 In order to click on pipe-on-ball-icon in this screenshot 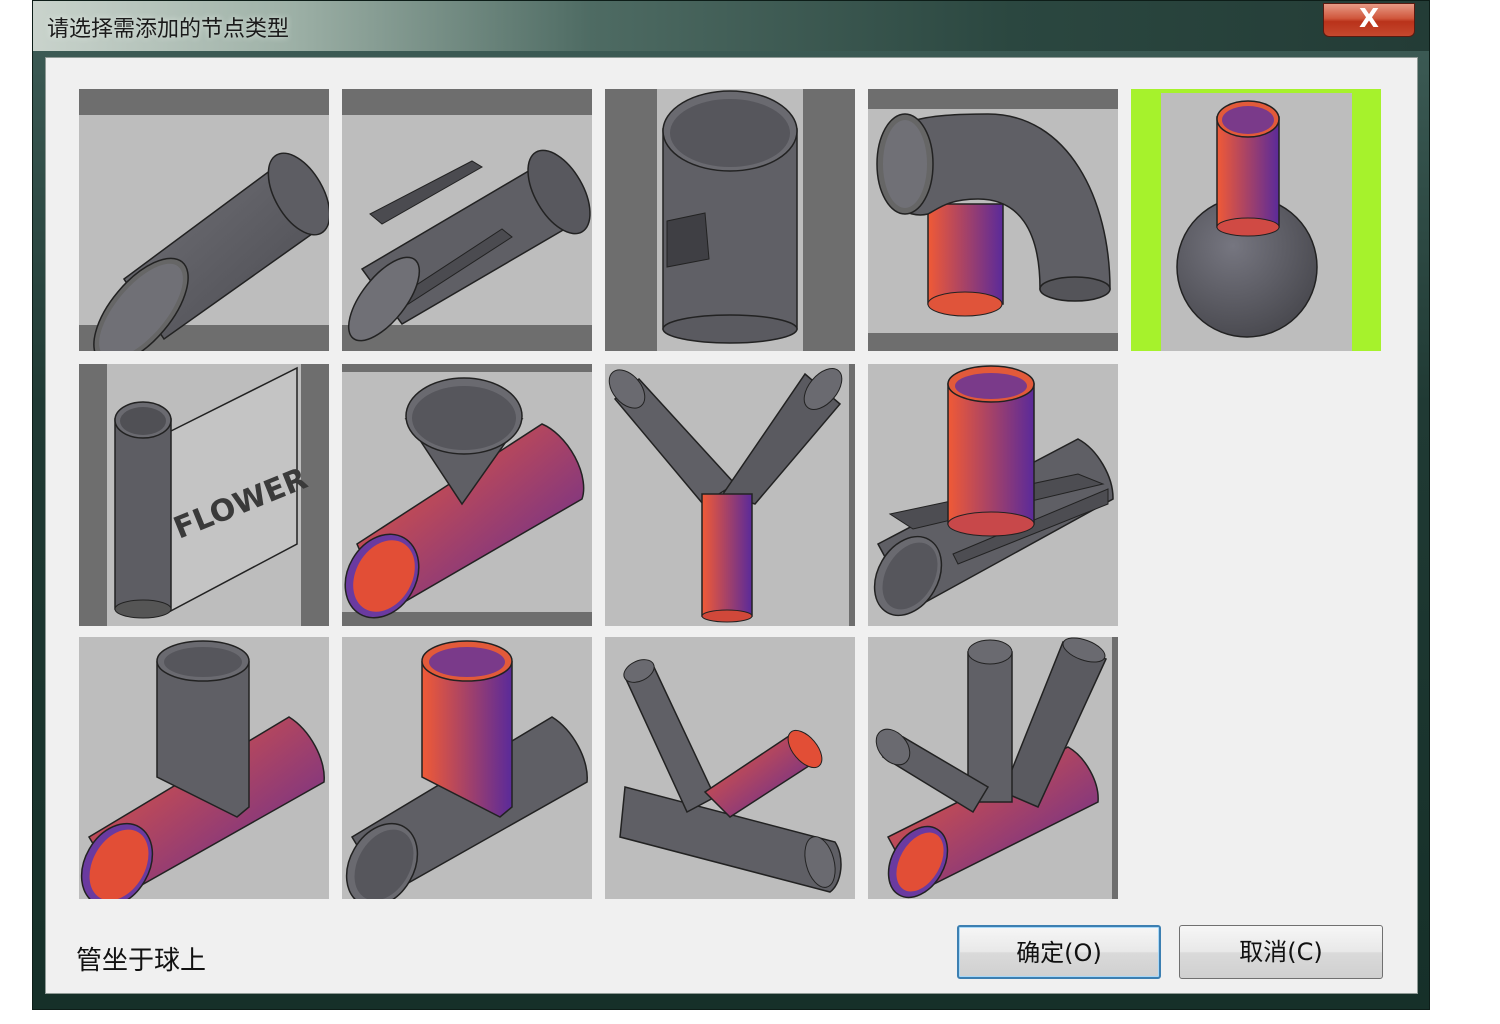, I will do `click(1256, 220)`.